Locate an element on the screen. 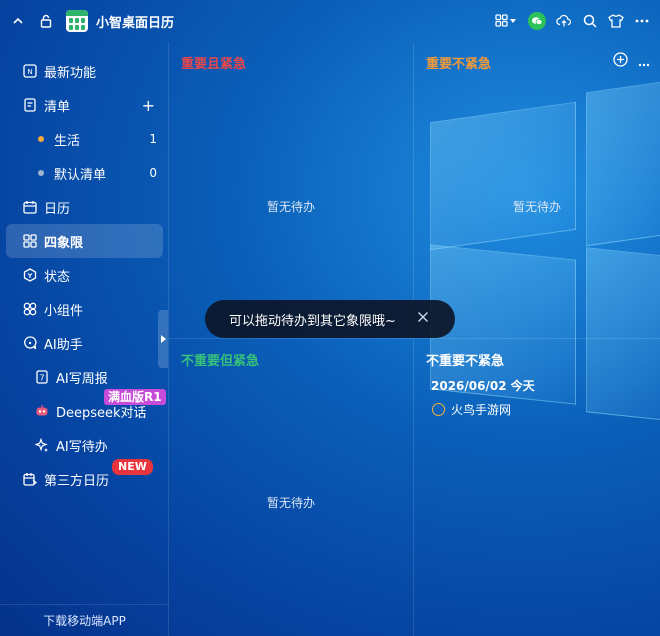 This screenshot has width=660, height=636. sidebar-item-label: 默认清单 is located at coordinates (80, 175).